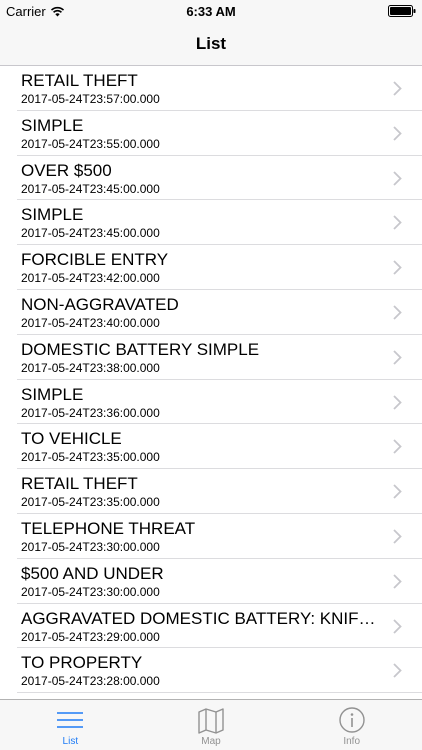 This screenshot has width=422, height=750. What do you see at coordinates (352, 741) in the screenshot?
I see `tab-info-label: Info` at bounding box center [352, 741].